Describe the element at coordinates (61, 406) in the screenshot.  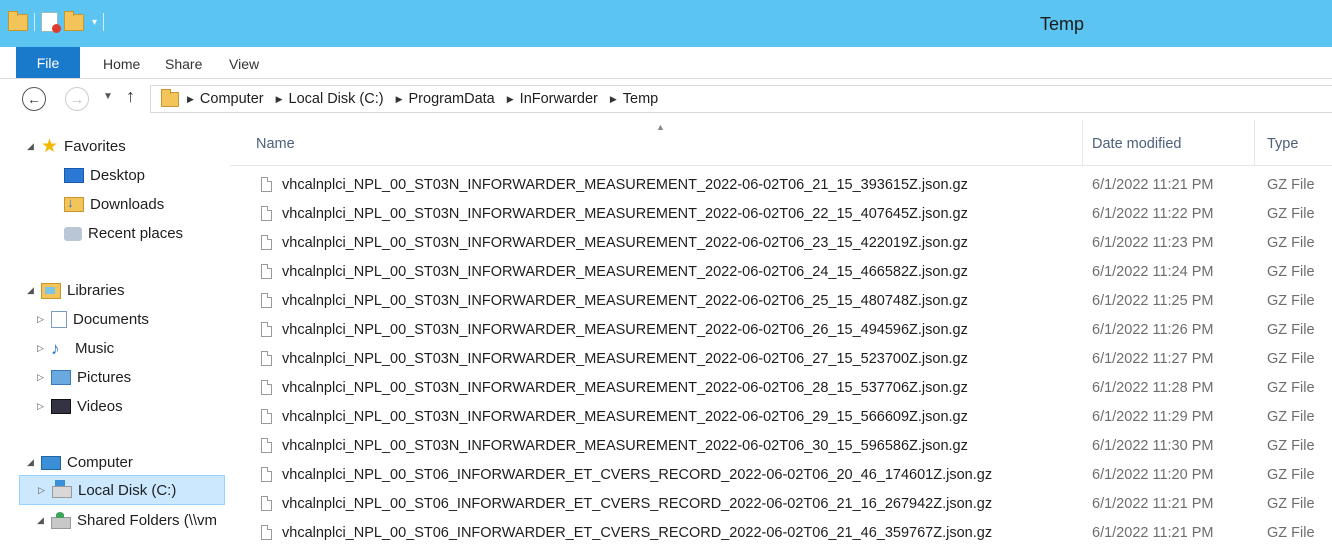
I see `videos-icon` at that location.